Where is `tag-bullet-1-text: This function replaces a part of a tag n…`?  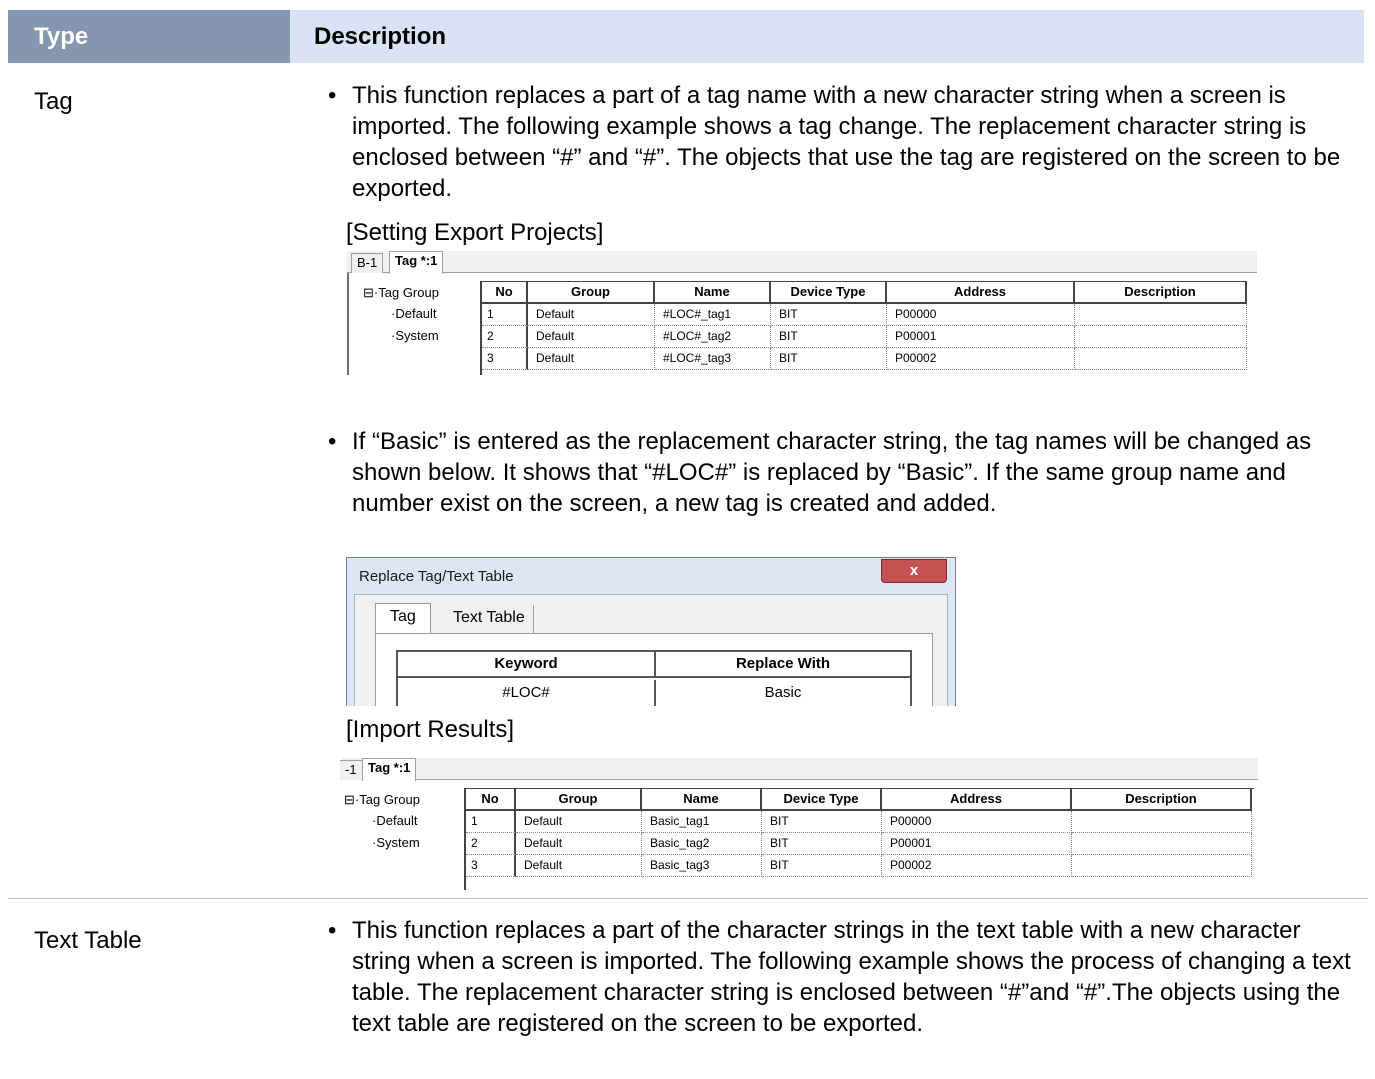 tag-bullet-1-text: This function replaces a part of a tag n… is located at coordinates (846, 142).